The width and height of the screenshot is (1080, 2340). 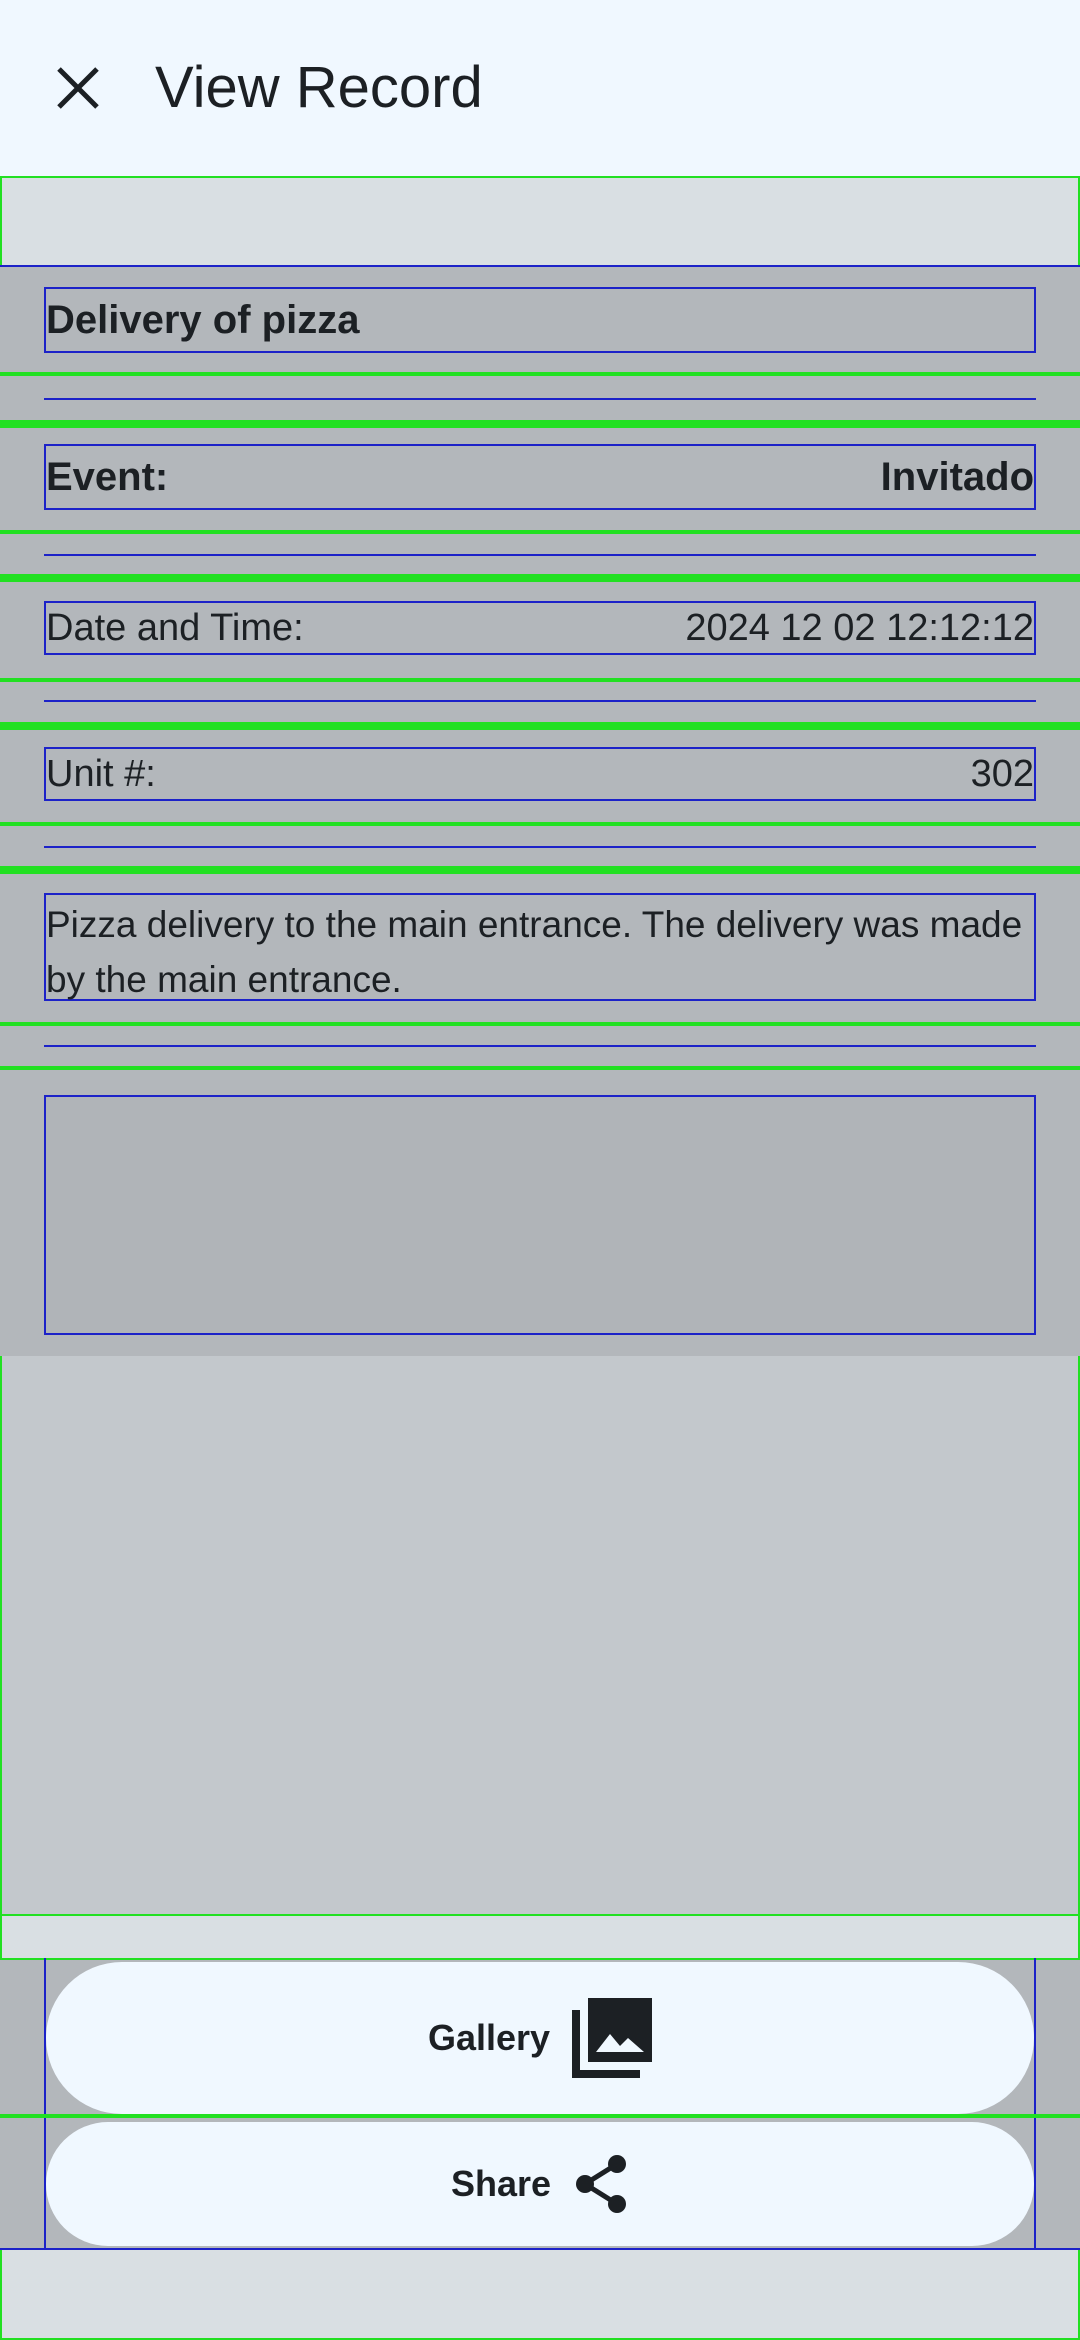 I want to click on photo-library-icon, so click(x=612, y=2038).